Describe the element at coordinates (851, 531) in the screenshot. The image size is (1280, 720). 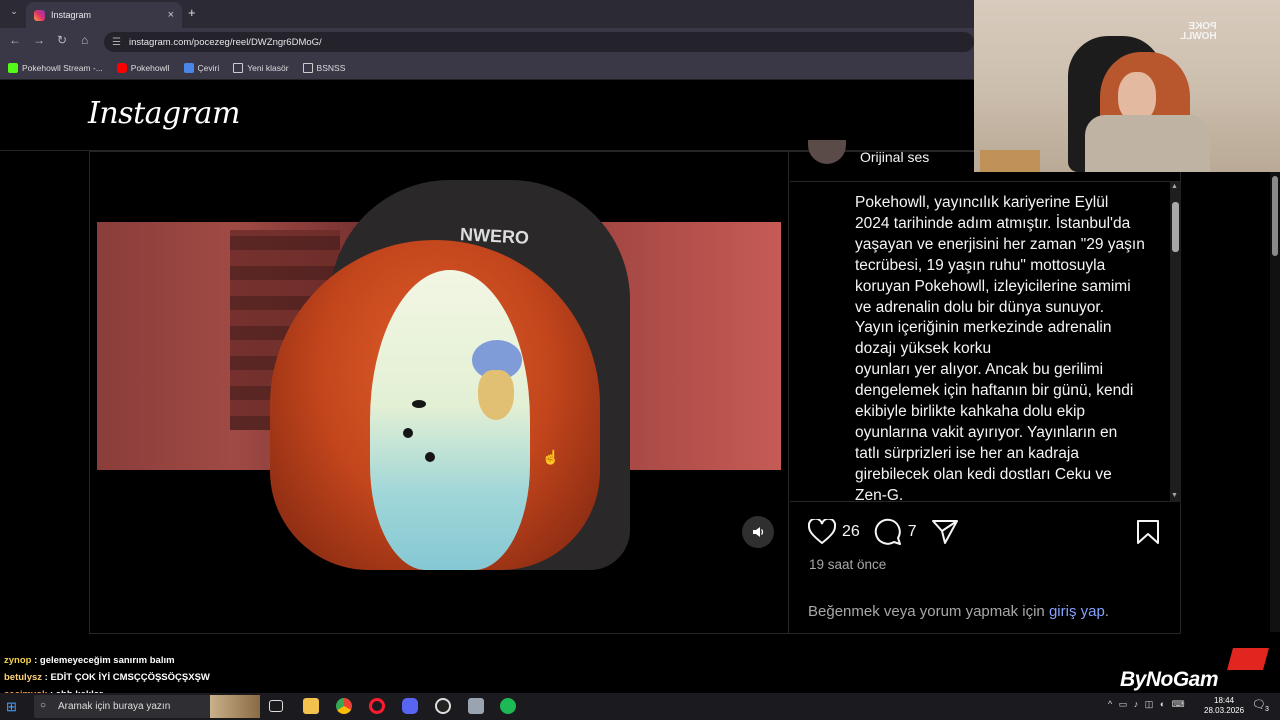
I see `like-count: 26` at that location.